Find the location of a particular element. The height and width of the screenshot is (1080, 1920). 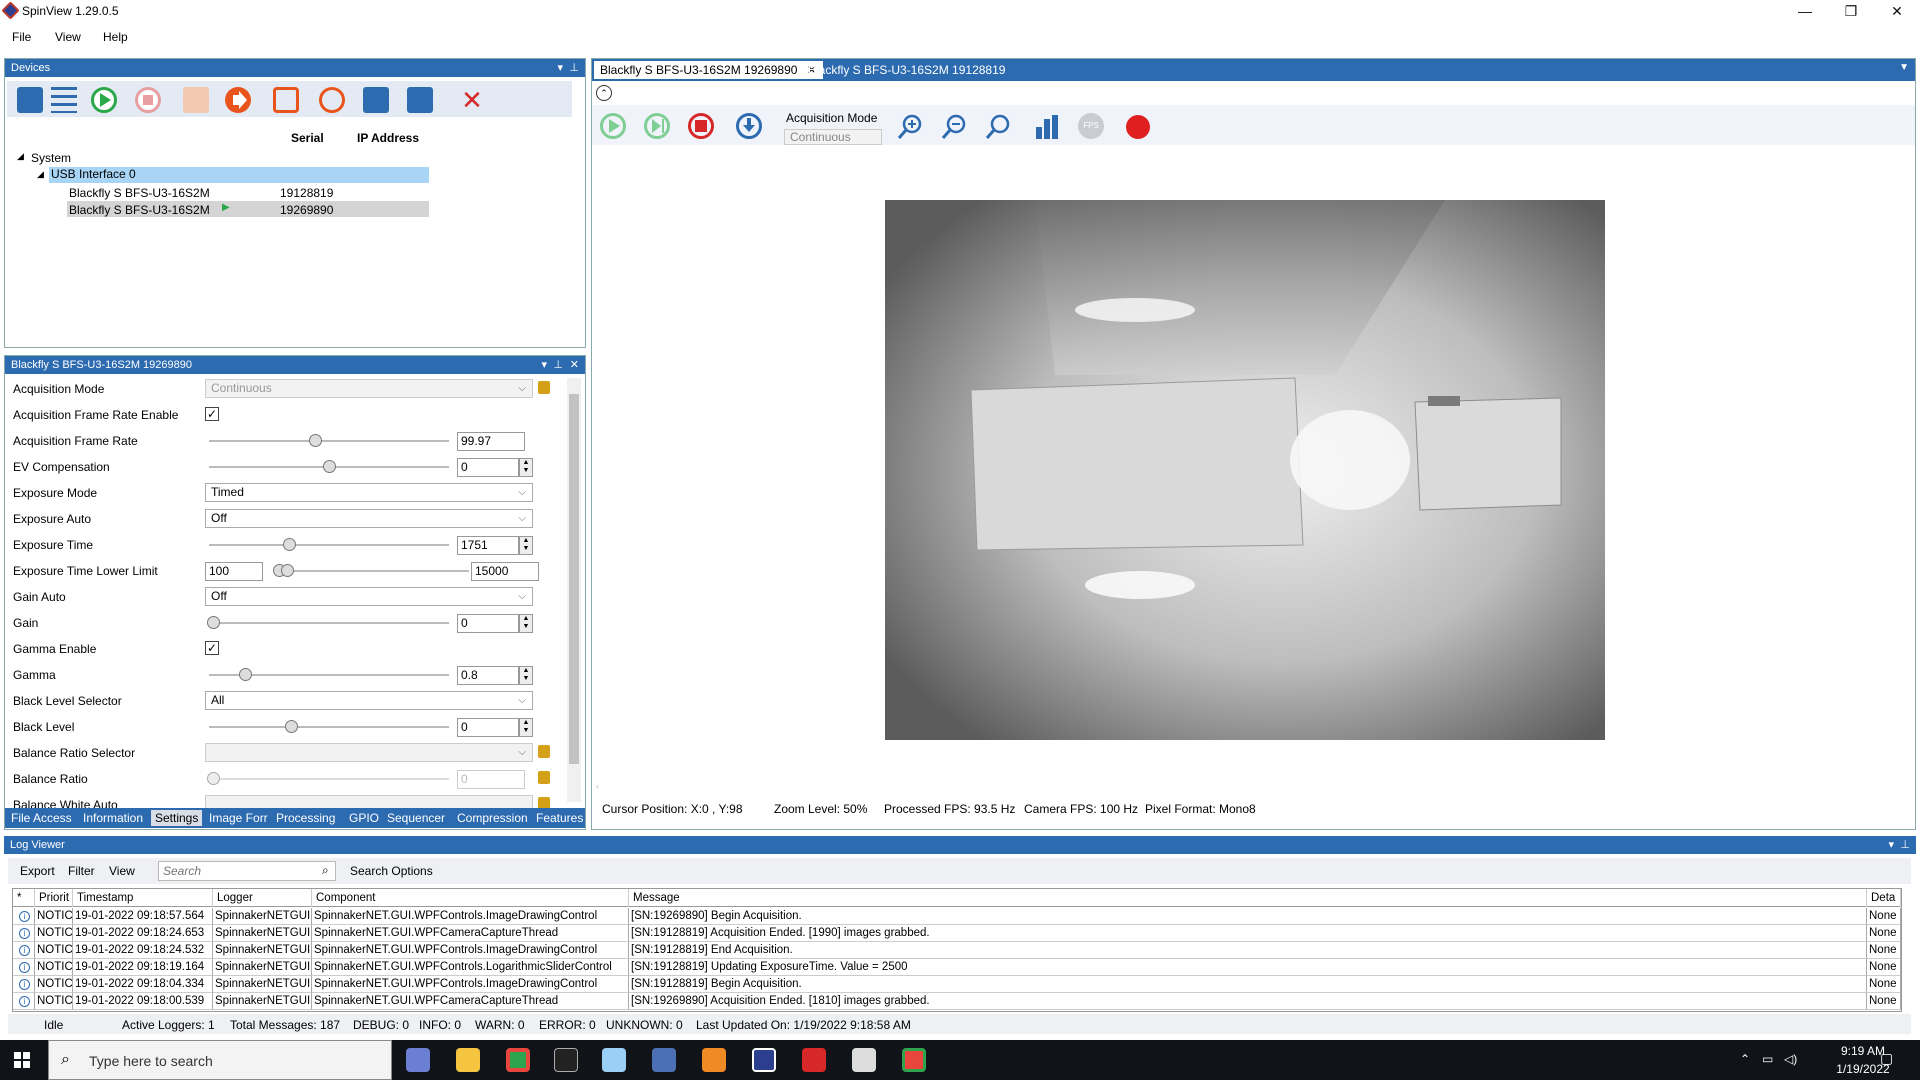

app-icon-red is located at coordinates (814, 1060).